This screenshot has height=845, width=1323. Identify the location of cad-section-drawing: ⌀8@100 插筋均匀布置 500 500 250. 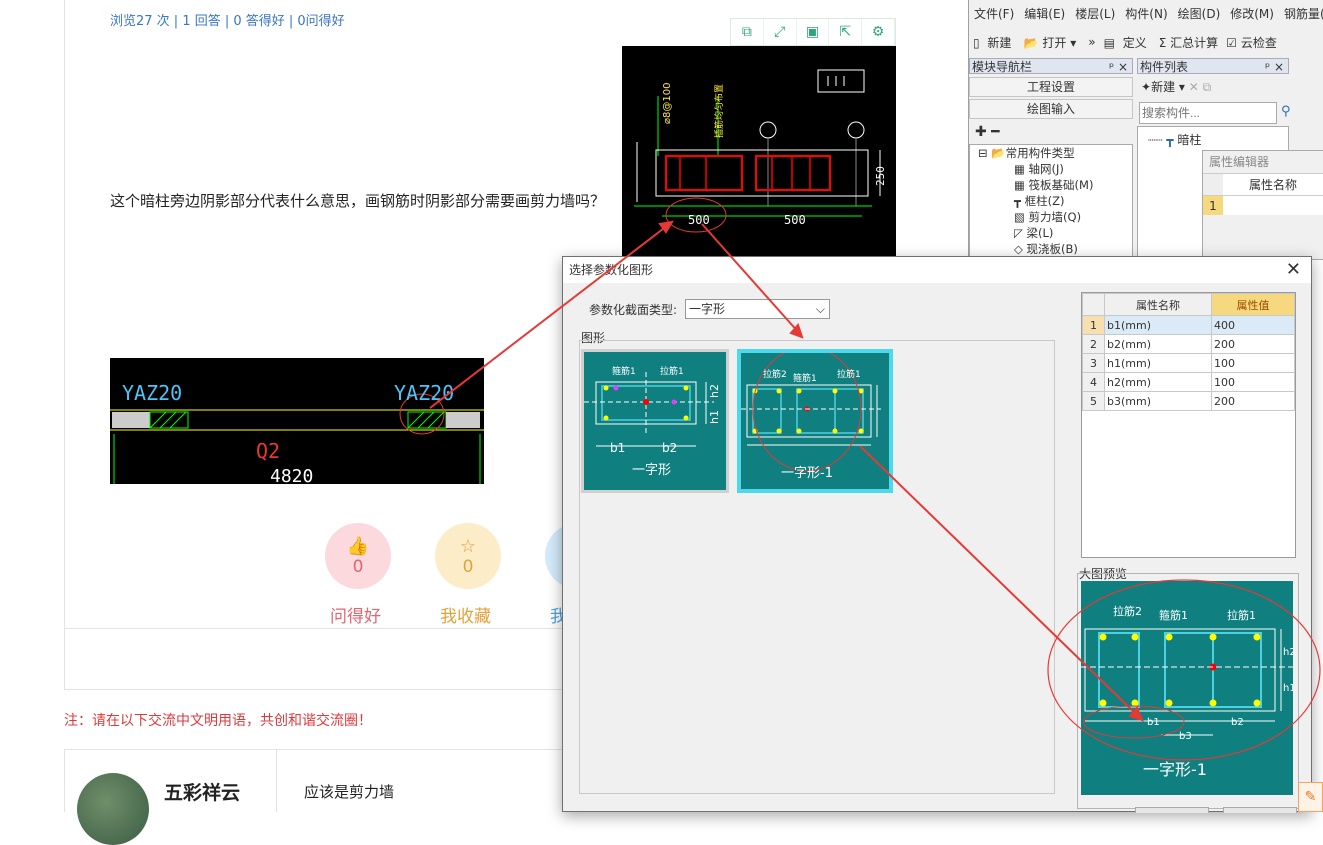
(760, 151).